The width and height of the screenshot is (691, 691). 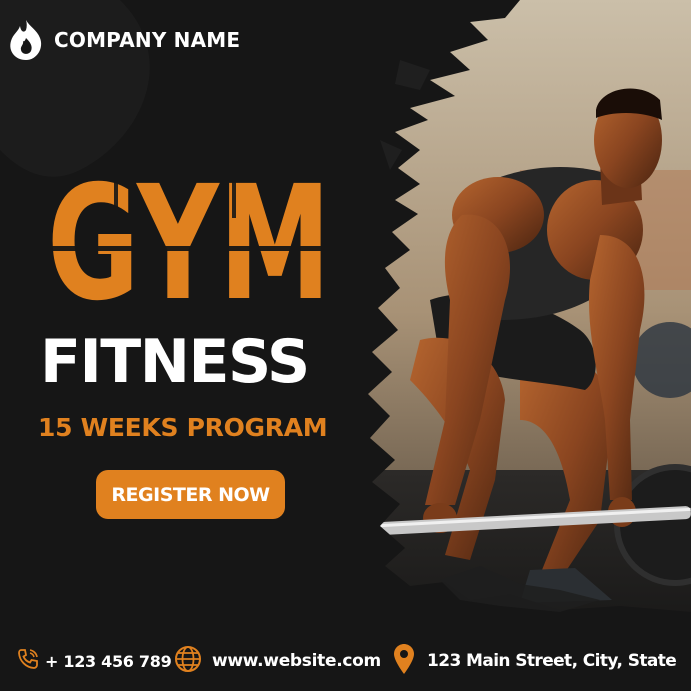 I want to click on location-pin-icon, so click(x=404, y=661).